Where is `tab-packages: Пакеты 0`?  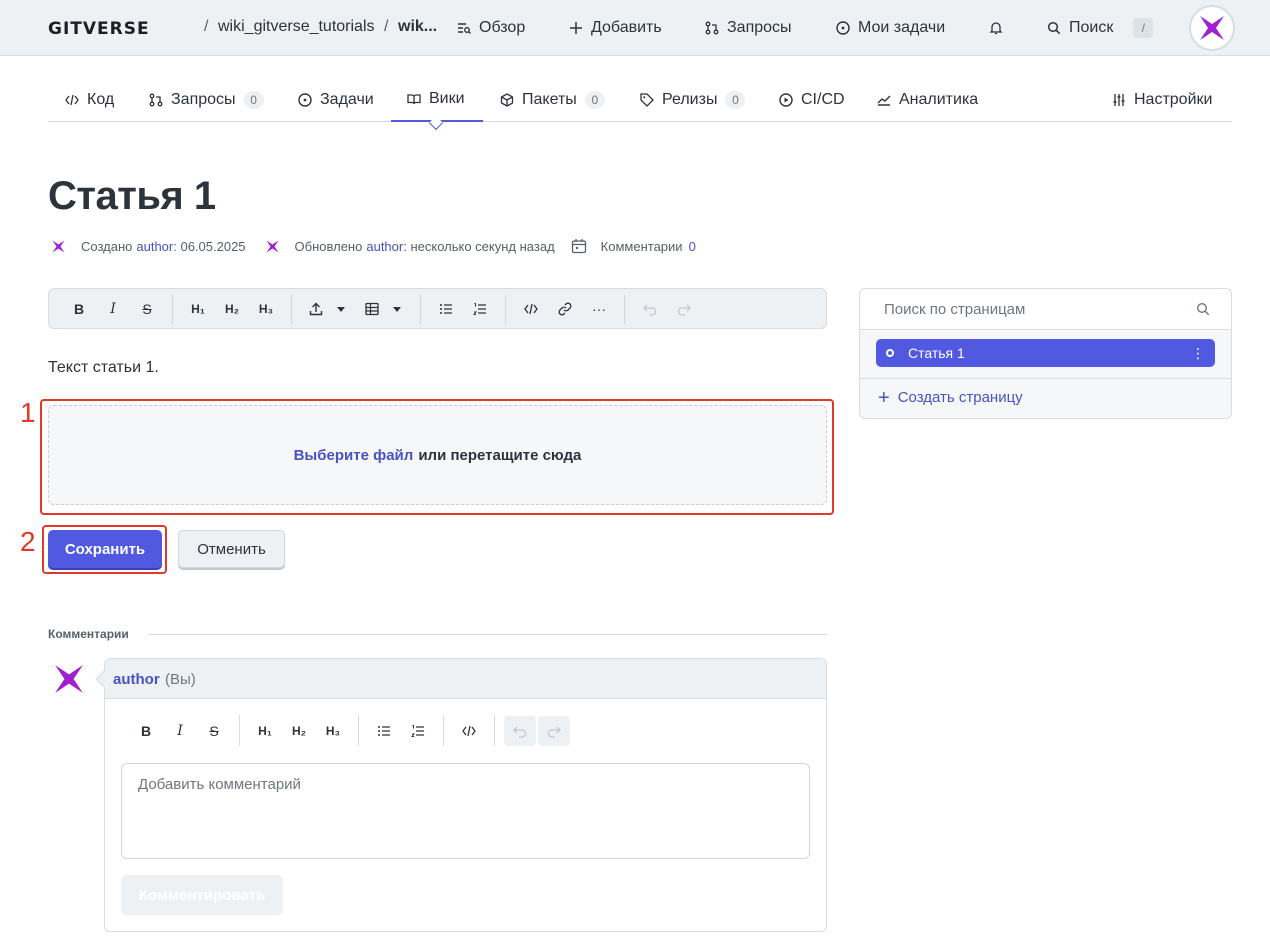 tab-packages: Пакеты 0 is located at coordinates (552, 100).